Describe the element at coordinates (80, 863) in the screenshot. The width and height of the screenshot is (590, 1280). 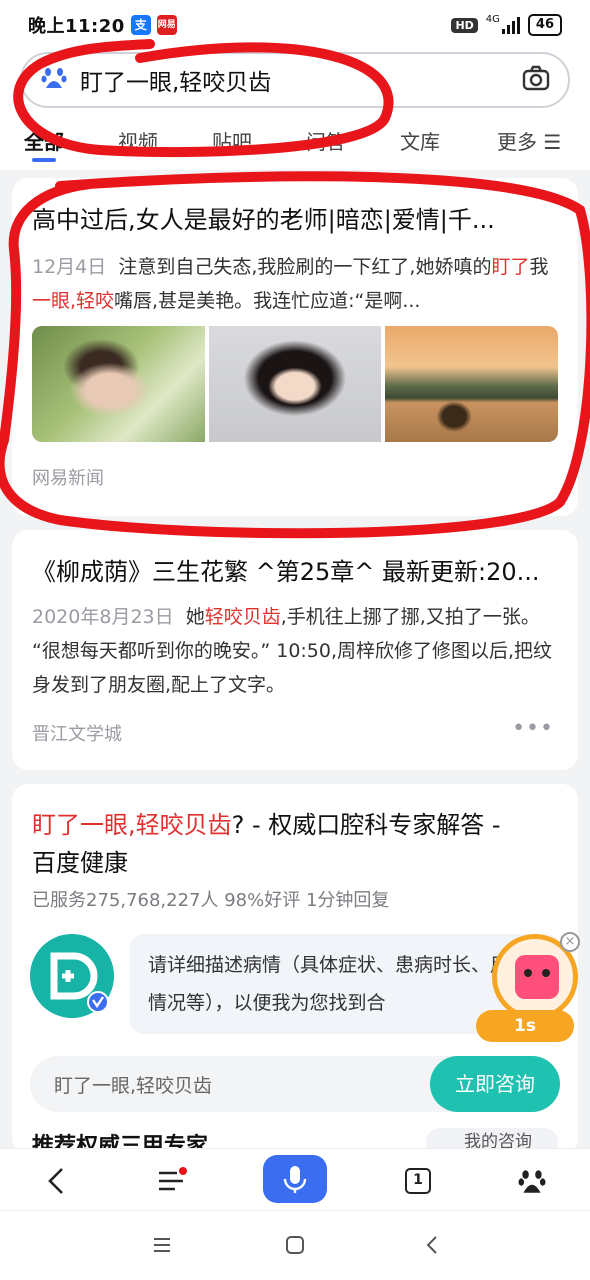
I see `title-source: 百度健康` at that location.